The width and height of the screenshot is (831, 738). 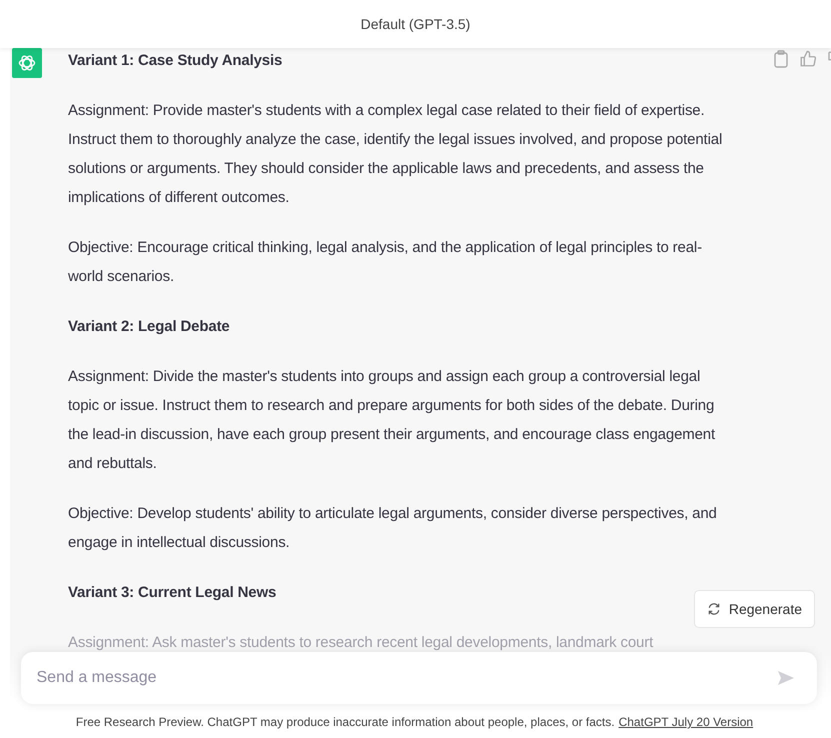 I want to click on send-icon, so click(x=785, y=678).